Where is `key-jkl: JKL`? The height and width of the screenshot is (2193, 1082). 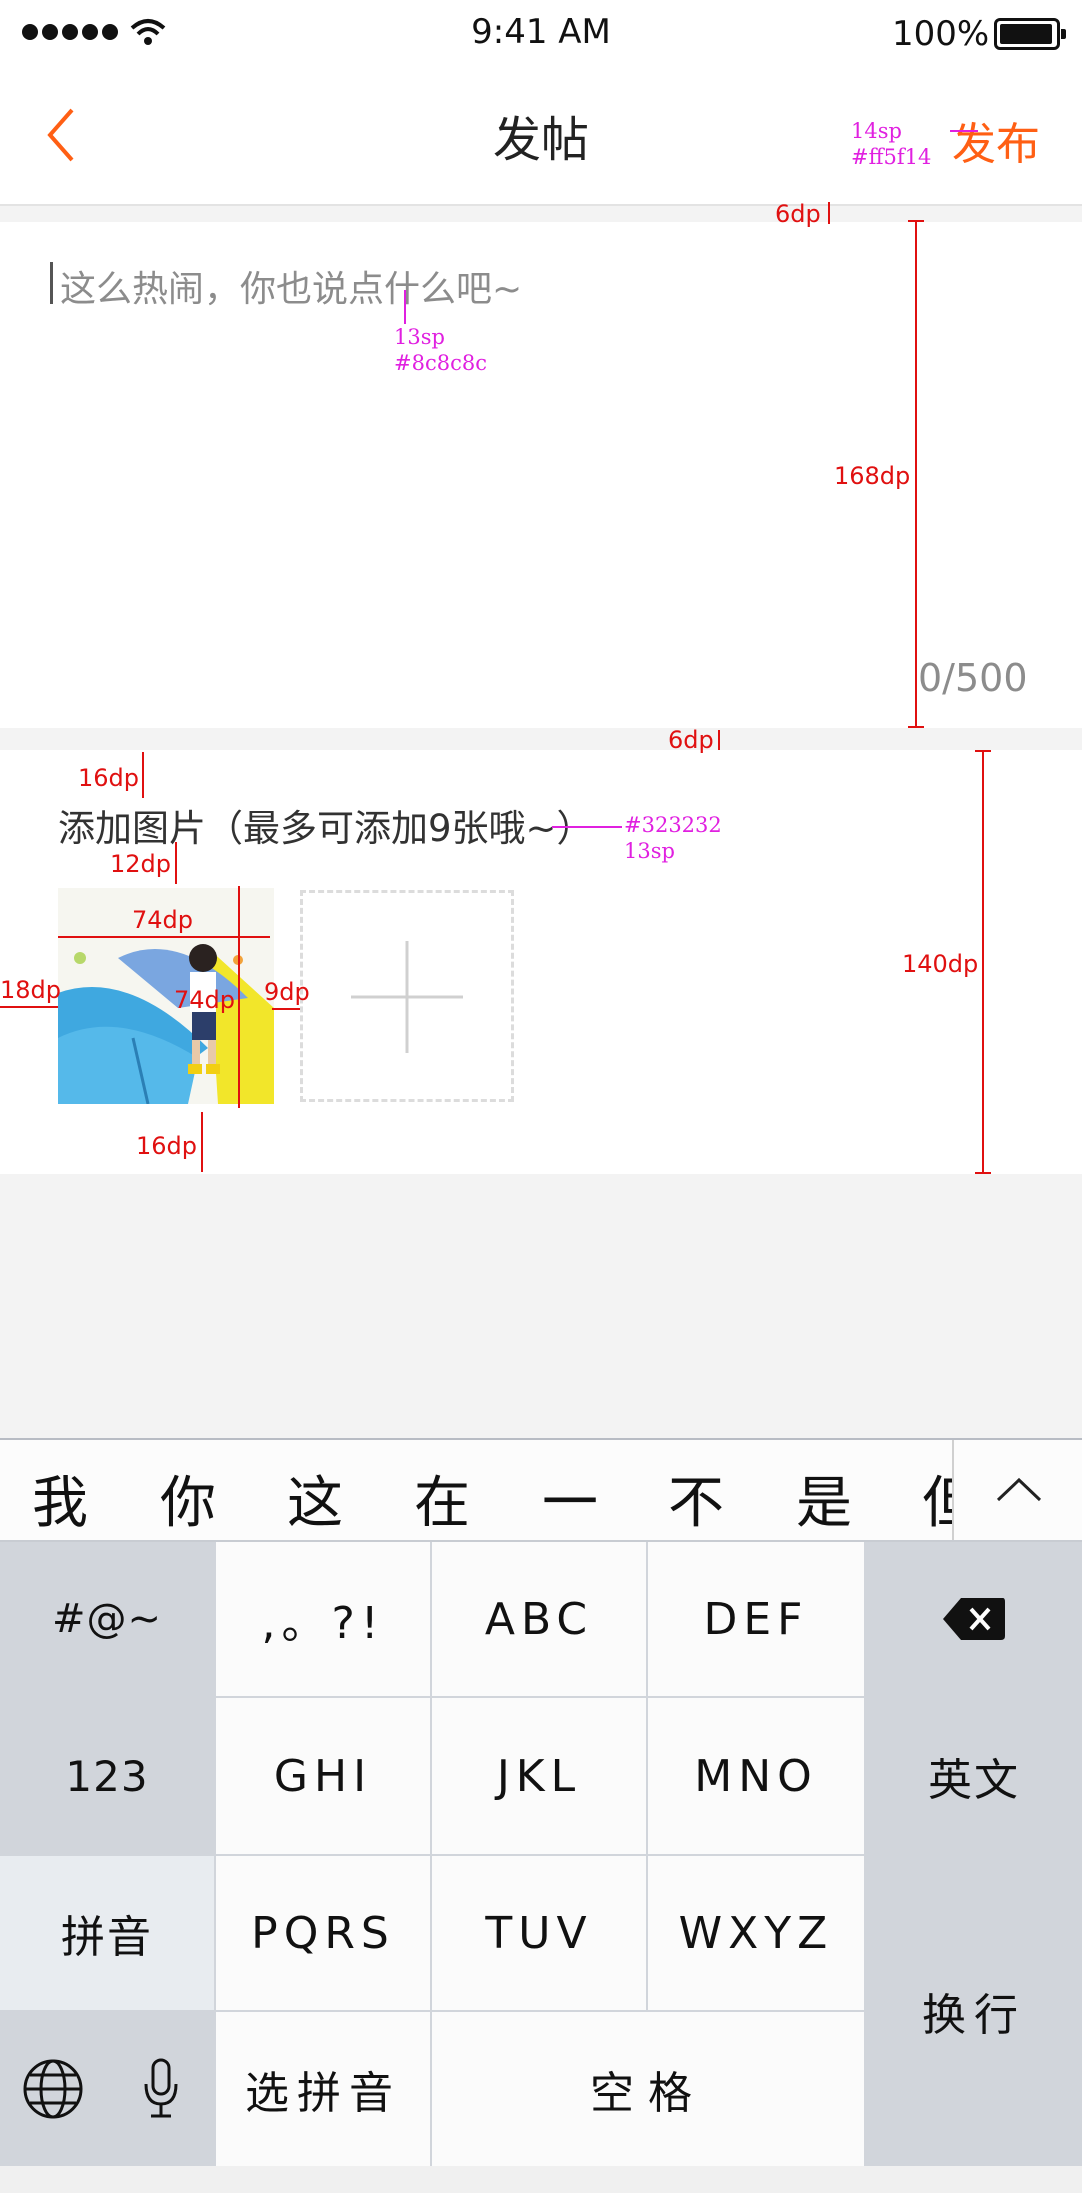 key-jkl: JKL is located at coordinates (539, 1776).